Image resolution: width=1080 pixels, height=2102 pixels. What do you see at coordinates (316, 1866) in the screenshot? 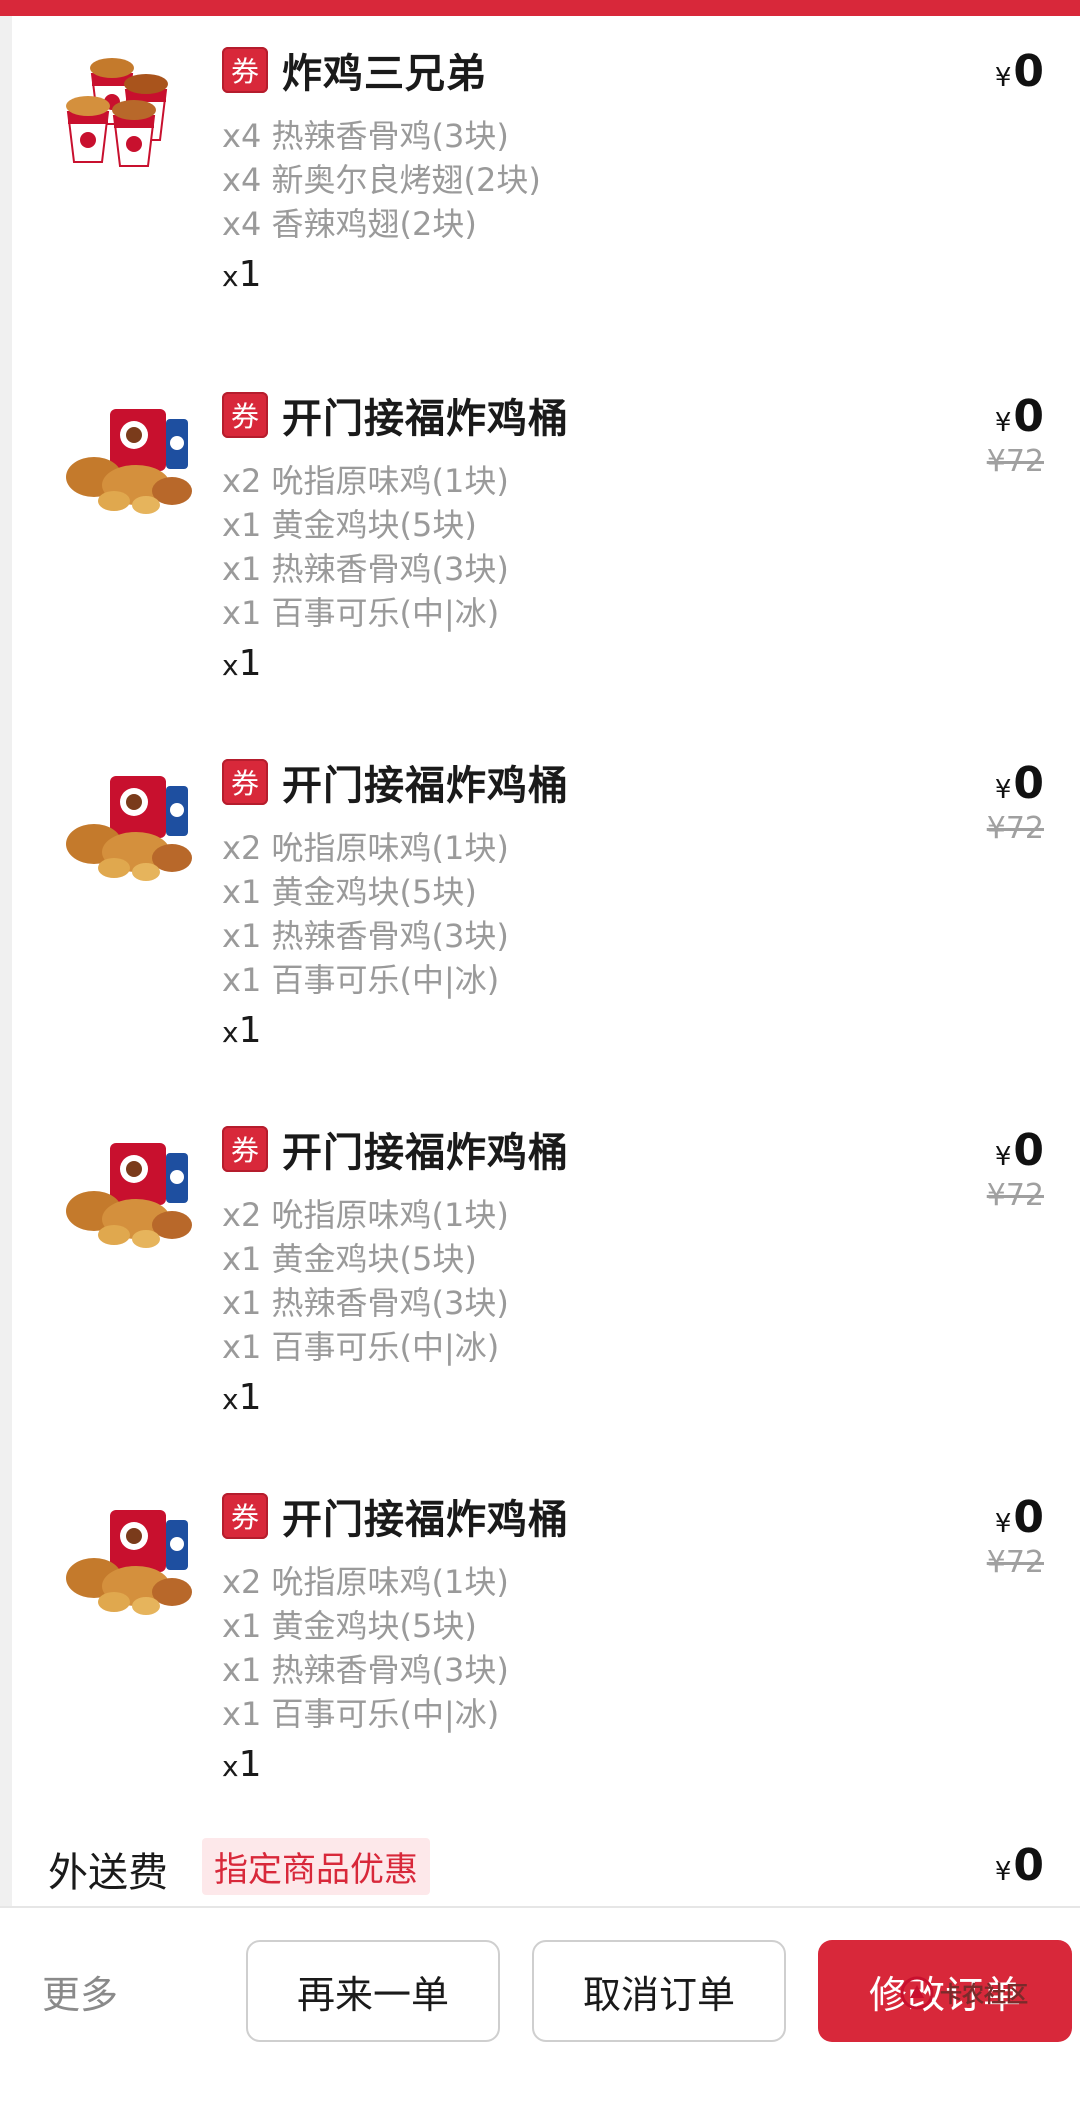
I see `discount-tag: 指定商品优惠` at bounding box center [316, 1866].